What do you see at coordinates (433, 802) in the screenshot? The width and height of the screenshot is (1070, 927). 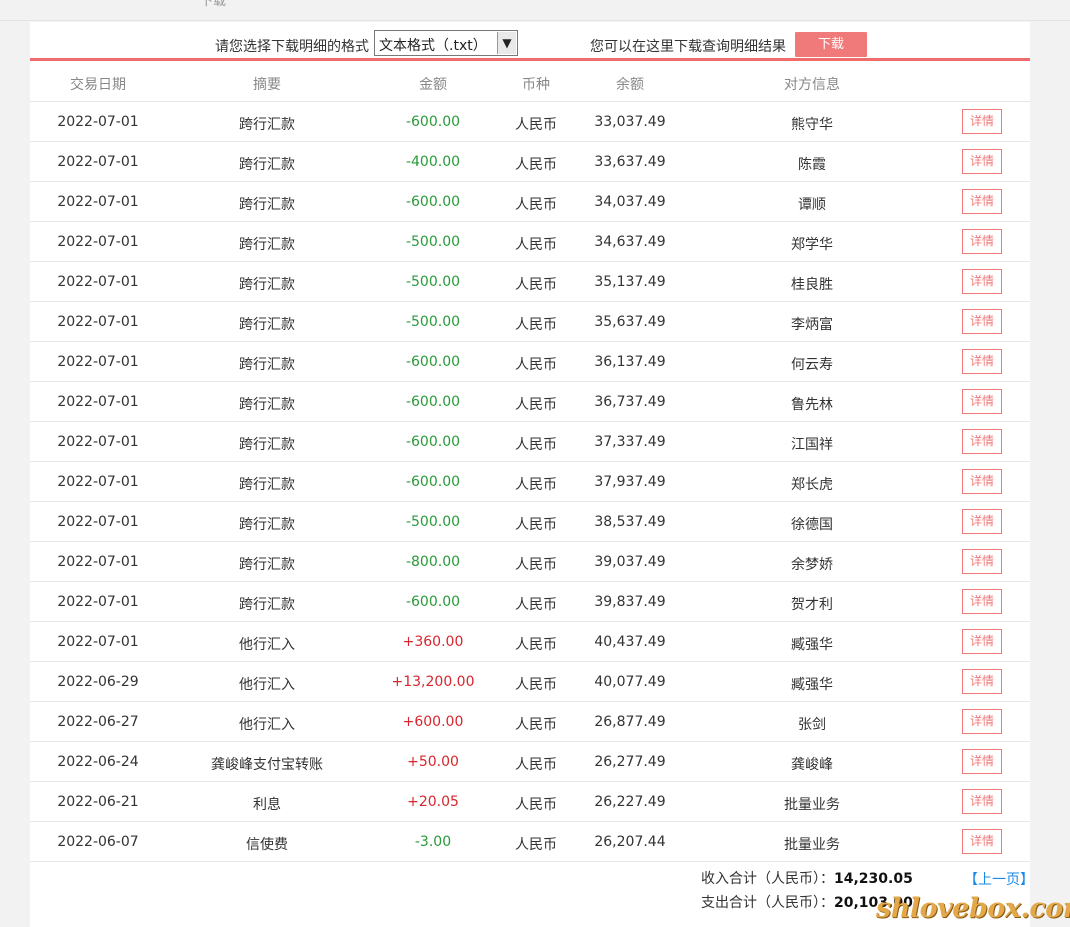 I see `cell-amount: +20.05` at bounding box center [433, 802].